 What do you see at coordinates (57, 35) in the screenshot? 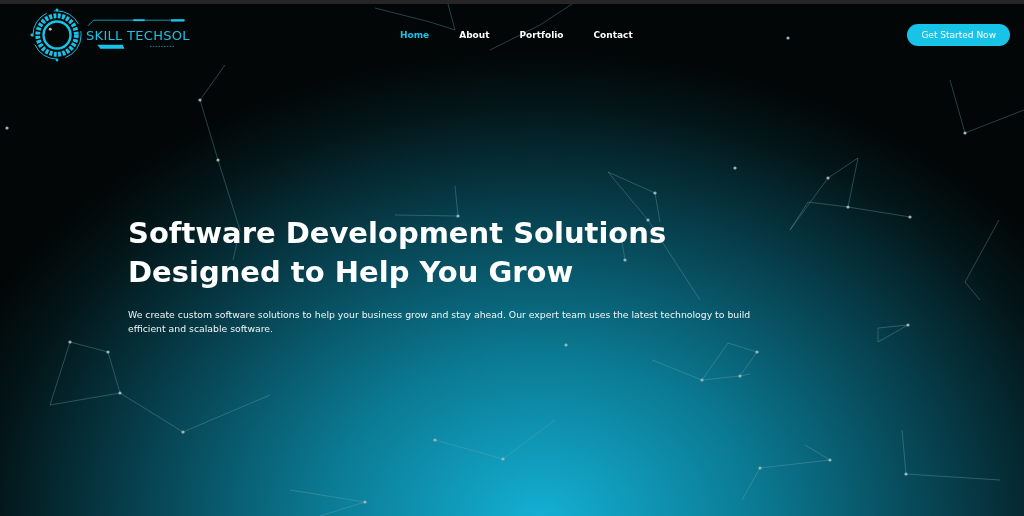
I see `ring-logo-icon` at bounding box center [57, 35].